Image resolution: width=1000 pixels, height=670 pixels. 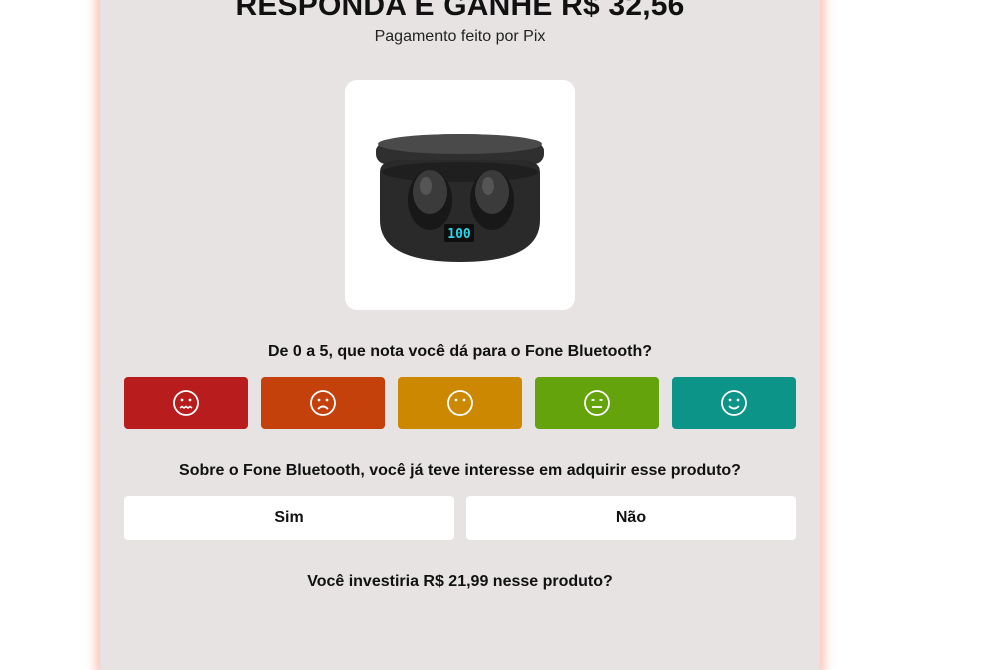 I want to click on neutral-face-icon, so click(x=460, y=403).